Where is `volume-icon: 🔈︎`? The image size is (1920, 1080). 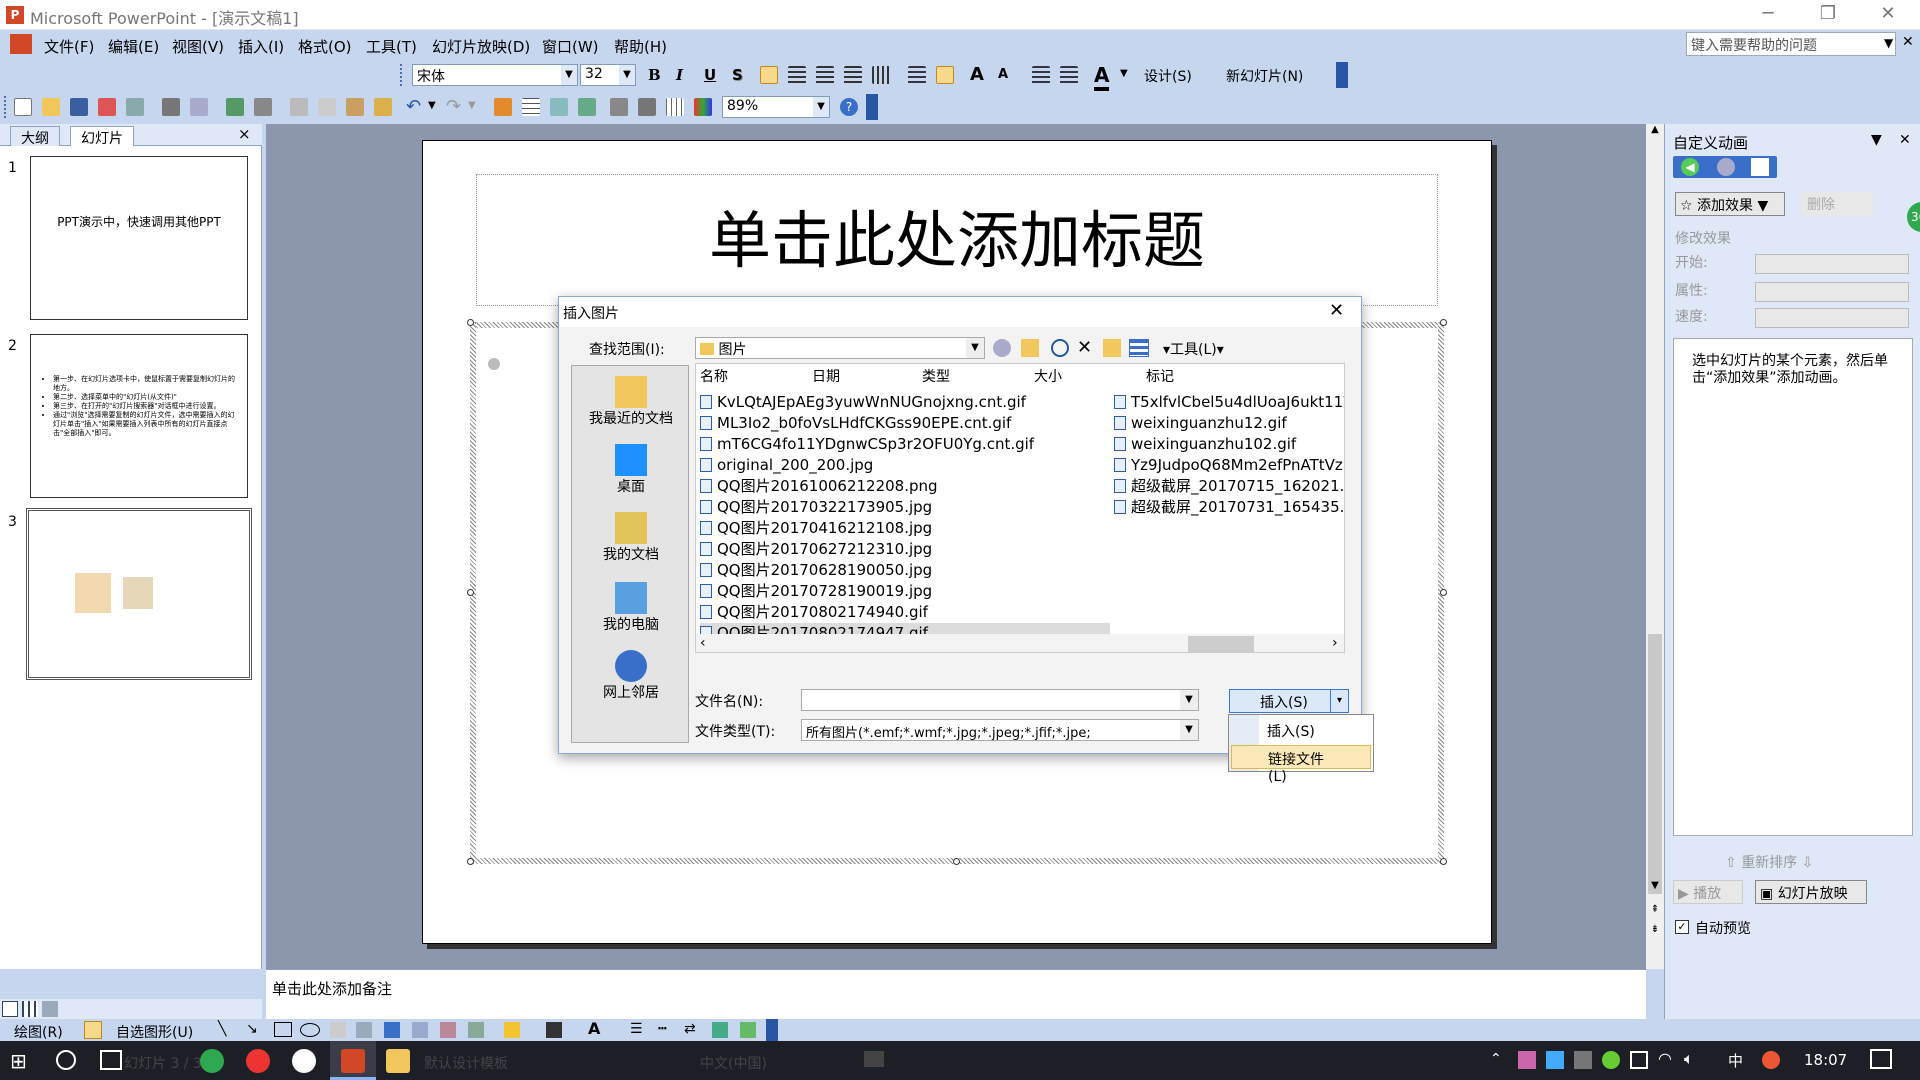 volume-icon: 🔈︎ is located at coordinates (1689, 1059).